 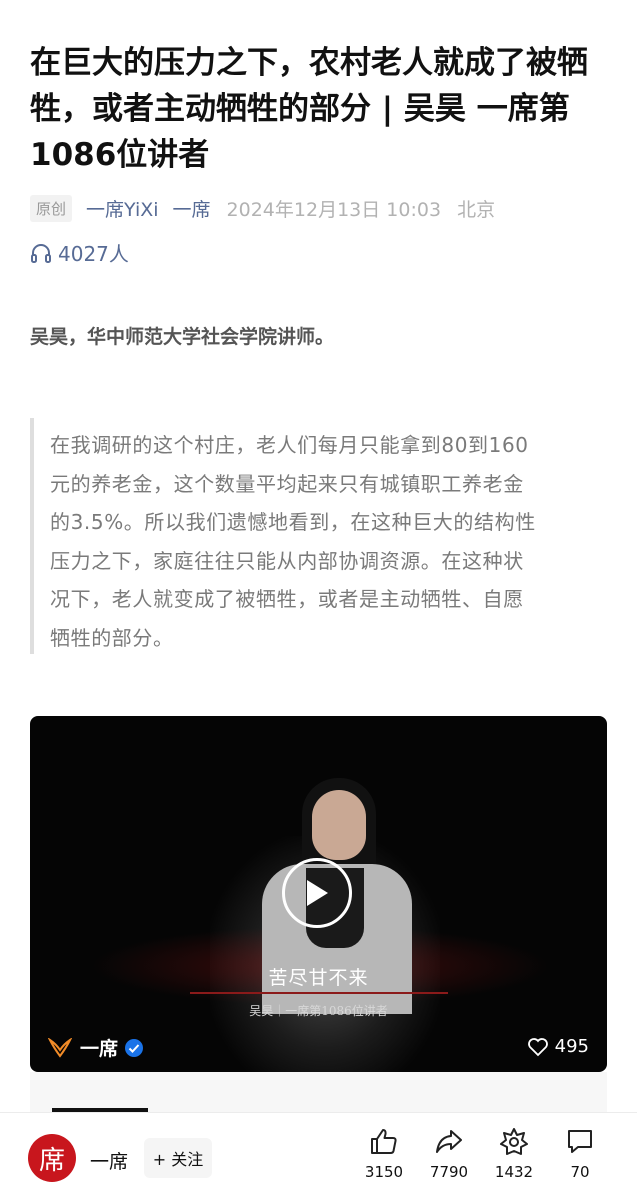 What do you see at coordinates (99, 1049) in the screenshot?
I see `video-brand-name: 一席` at bounding box center [99, 1049].